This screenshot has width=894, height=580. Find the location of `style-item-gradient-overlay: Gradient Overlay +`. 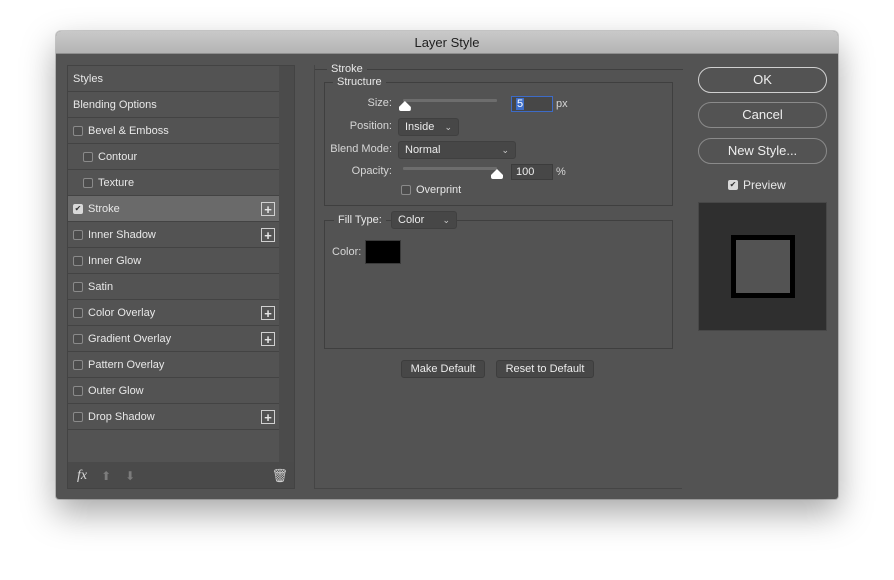

style-item-gradient-overlay: Gradient Overlay + is located at coordinates (173, 339).